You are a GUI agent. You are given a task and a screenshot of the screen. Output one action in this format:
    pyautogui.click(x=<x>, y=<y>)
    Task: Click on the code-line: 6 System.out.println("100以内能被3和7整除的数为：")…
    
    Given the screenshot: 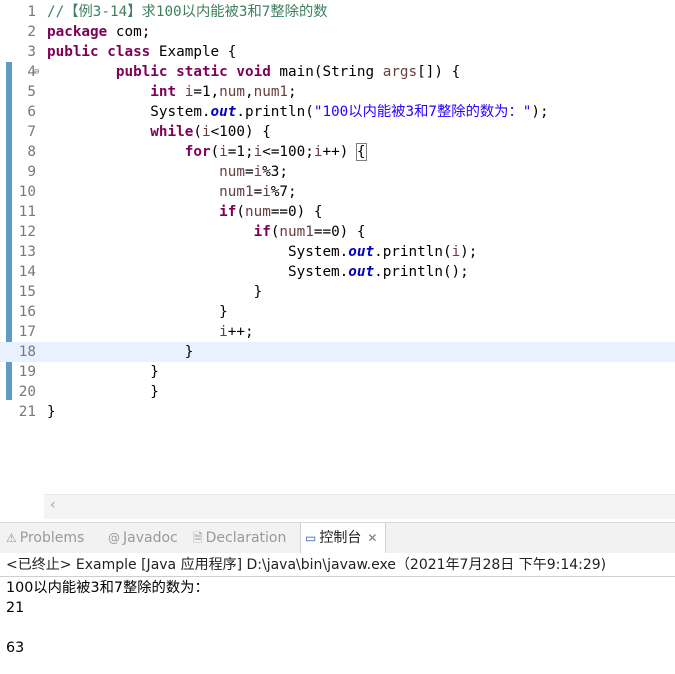 What is the action you would take?
    pyautogui.click(x=337, y=112)
    